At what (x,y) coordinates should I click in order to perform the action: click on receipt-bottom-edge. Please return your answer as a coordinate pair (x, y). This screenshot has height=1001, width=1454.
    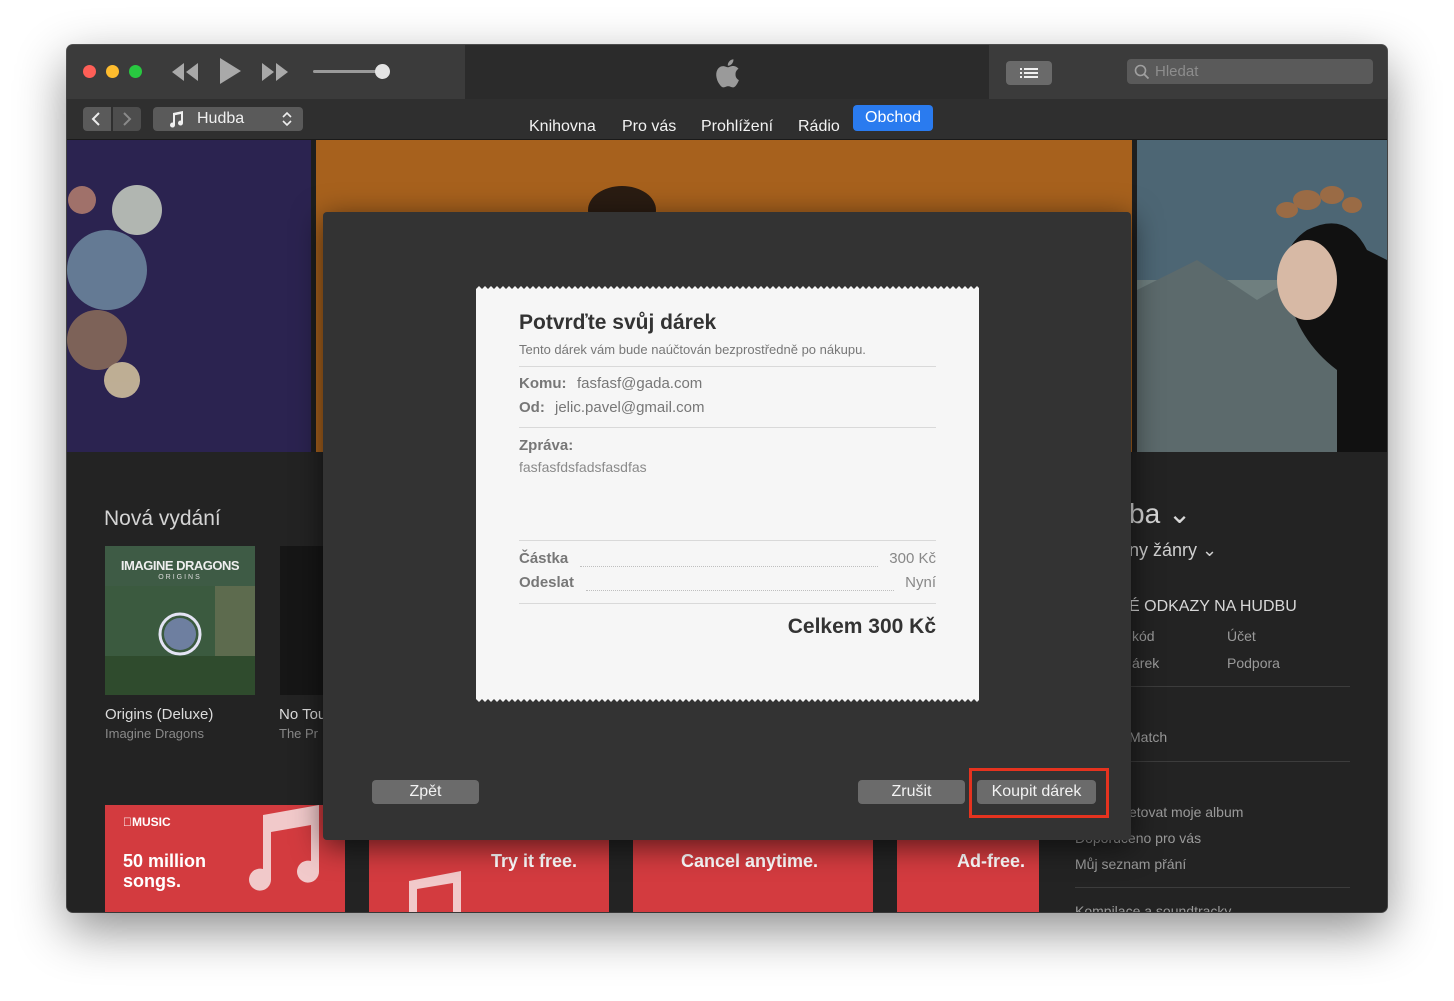
    Looking at the image, I should click on (727, 699).